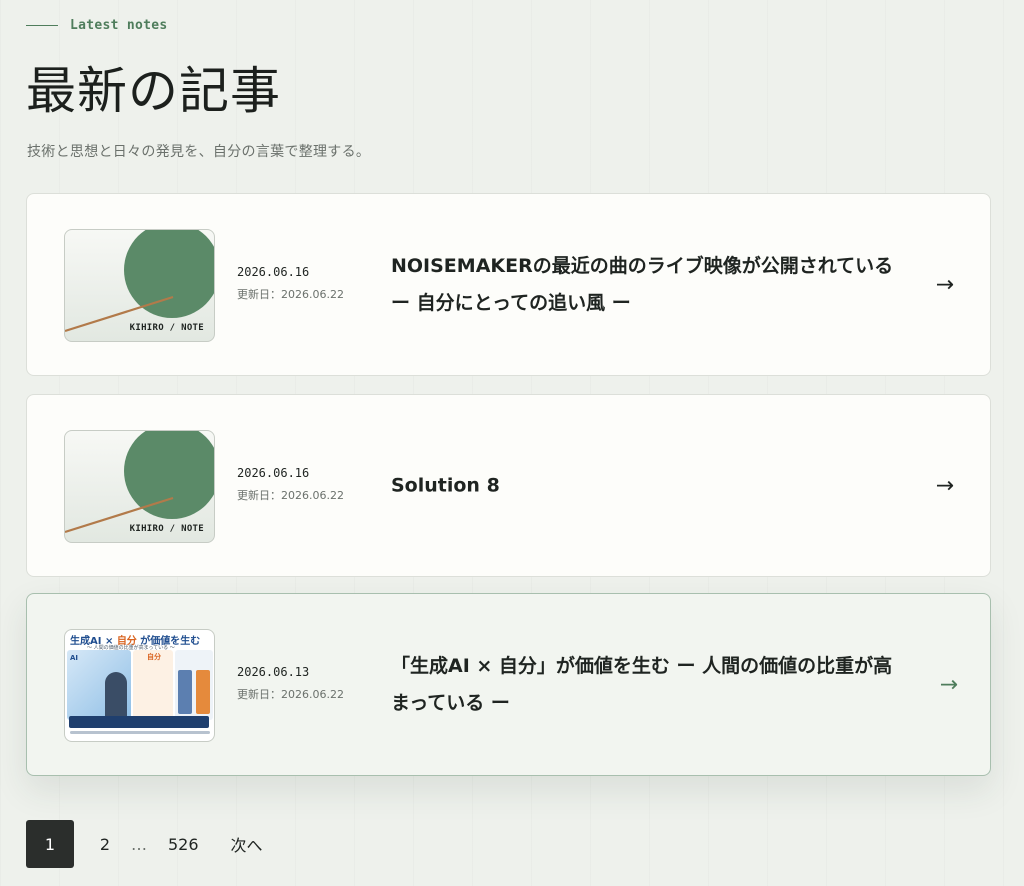  Describe the element at coordinates (42, 25) in the screenshot. I see `eyebrow-line` at that location.